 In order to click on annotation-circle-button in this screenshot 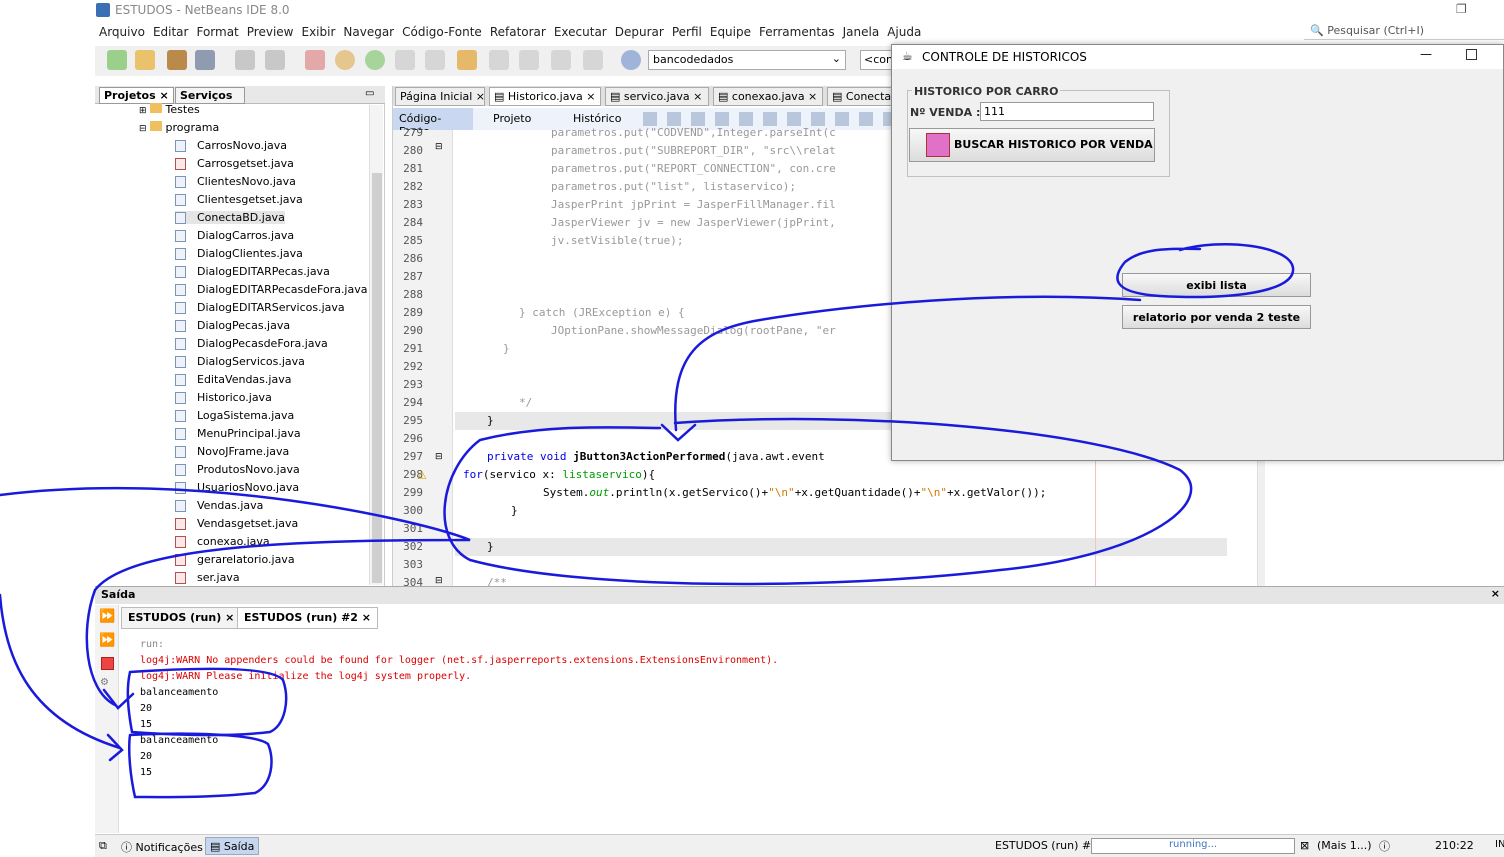, I will do `click(1205, 270)`.